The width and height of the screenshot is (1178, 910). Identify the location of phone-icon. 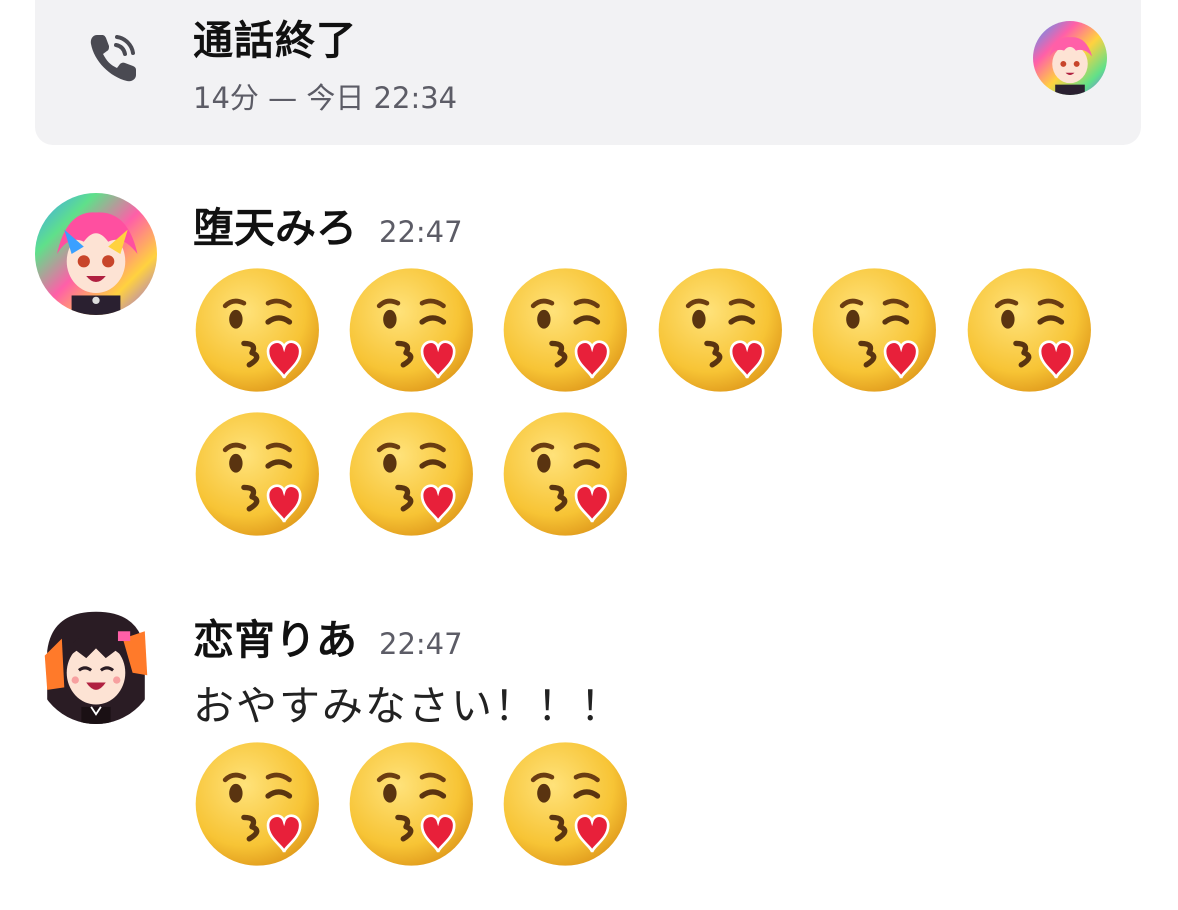
(114, 58).